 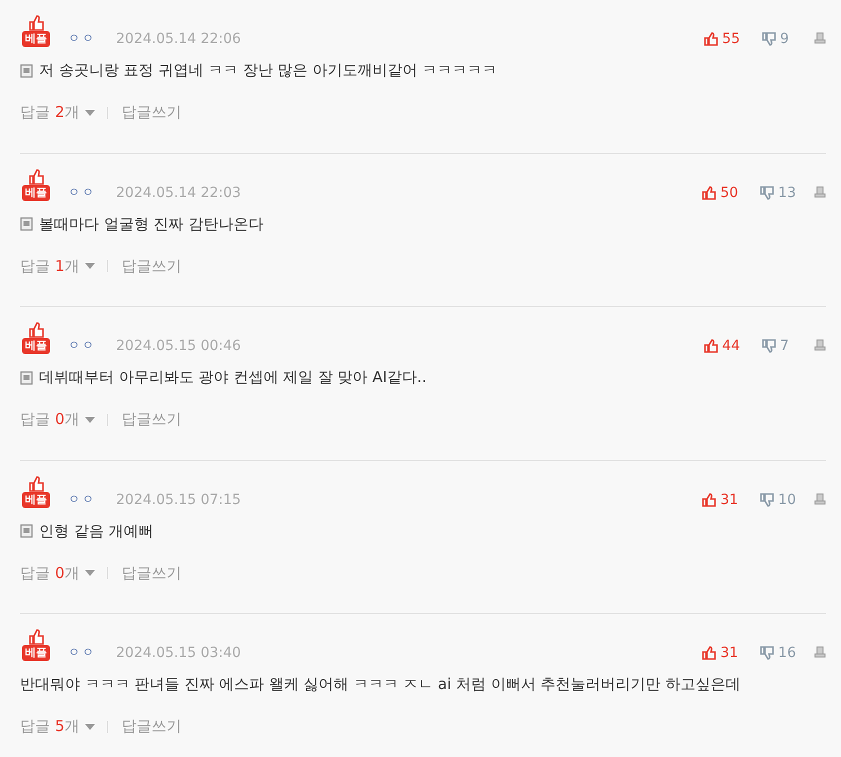 What do you see at coordinates (268, 70) in the screenshot?
I see `comment-text: 저 송곳니랑 표정 귀엽네 ㅋㅋ 장난 많은 아기도깨비같어 ㅋㅋㅋㅋㅋ` at bounding box center [268, 70].